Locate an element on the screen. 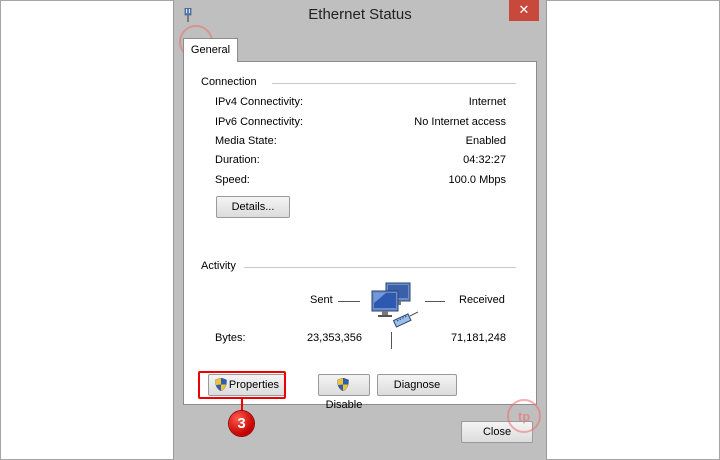 The image size is (720, 460). speed-label: Speed: is located at coordinates (232, 180).